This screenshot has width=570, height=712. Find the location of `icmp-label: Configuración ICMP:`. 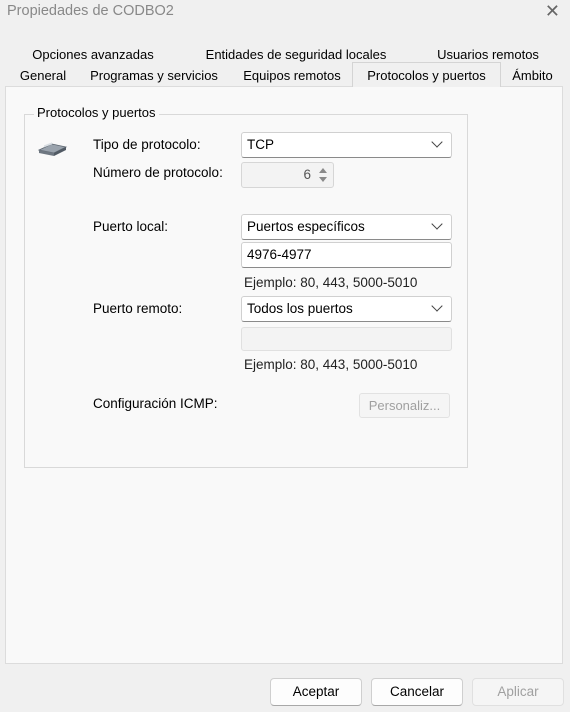

icmp-label: Configuración ICMP: is located at coordinates (155, 403).